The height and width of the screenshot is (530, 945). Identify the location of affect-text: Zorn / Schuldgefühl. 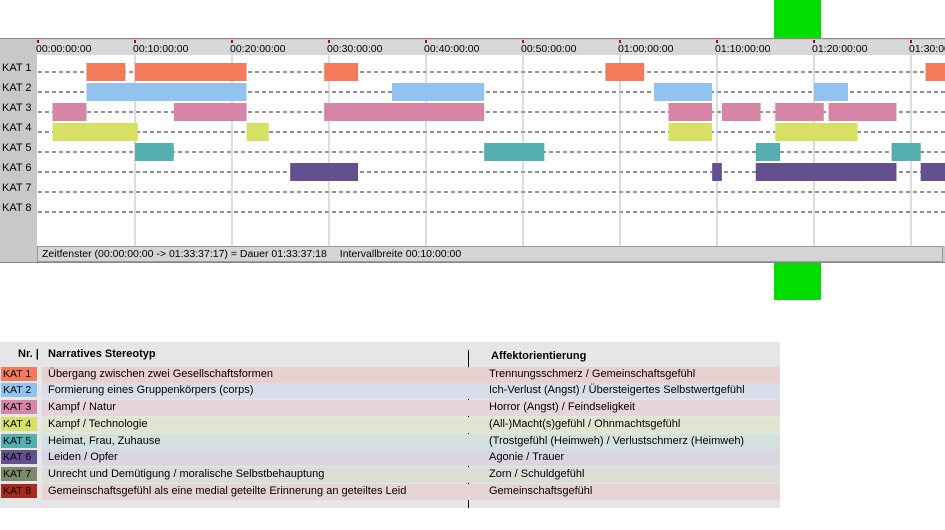
(537, 474).